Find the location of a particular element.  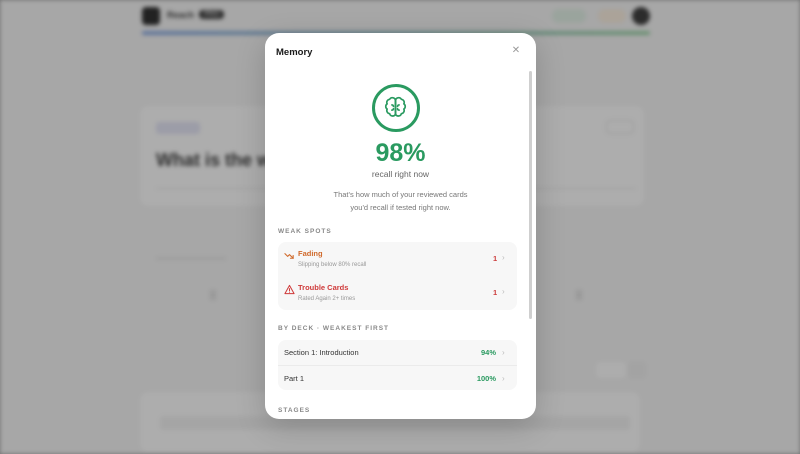

weak-spot-title: Trouble Cards is located at coordinates (323, 287).